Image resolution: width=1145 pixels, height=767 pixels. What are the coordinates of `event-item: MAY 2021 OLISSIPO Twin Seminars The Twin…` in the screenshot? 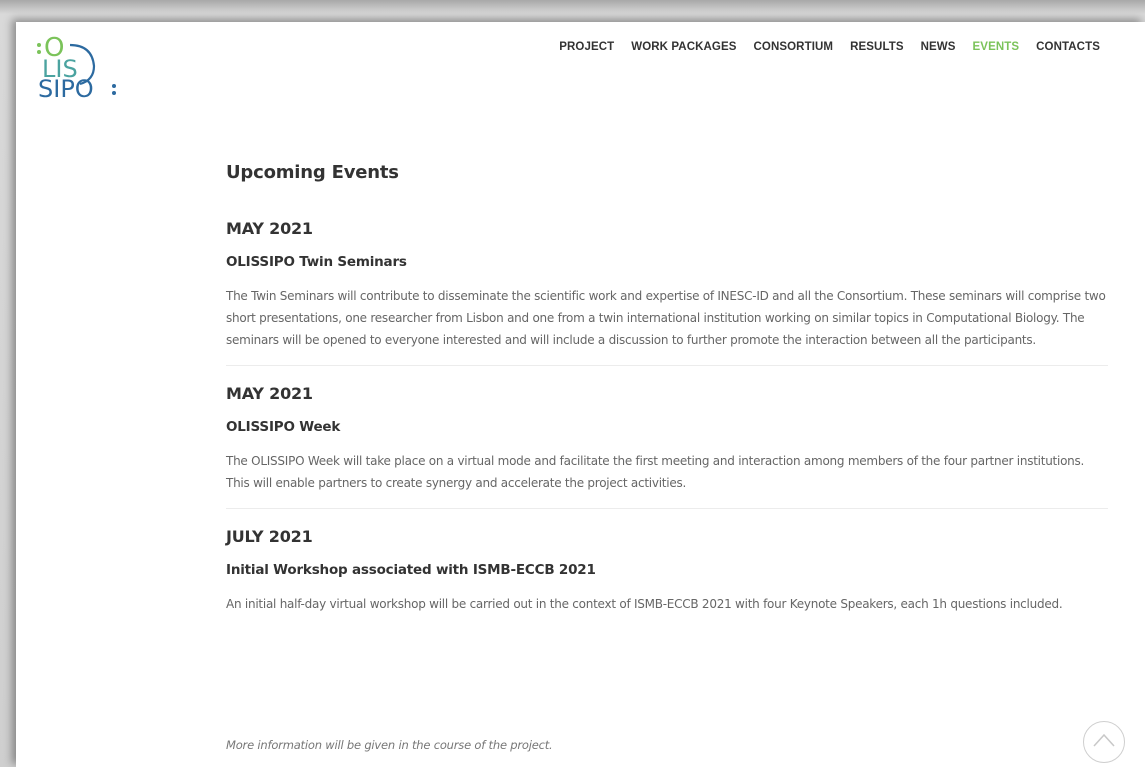 It's located at (667, 285).